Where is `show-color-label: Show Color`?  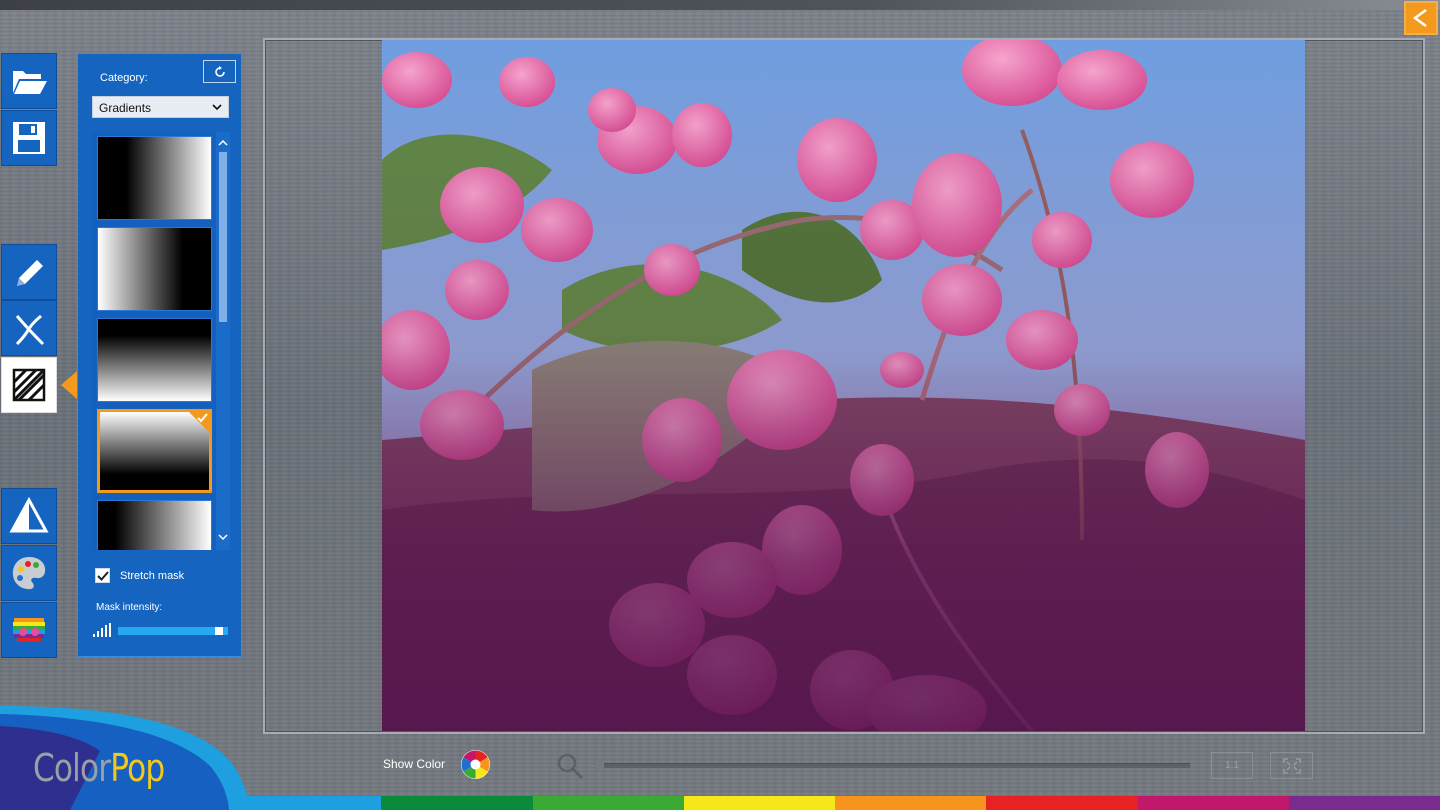 show-color-label: Show Color is located at coordinates (414, 764).